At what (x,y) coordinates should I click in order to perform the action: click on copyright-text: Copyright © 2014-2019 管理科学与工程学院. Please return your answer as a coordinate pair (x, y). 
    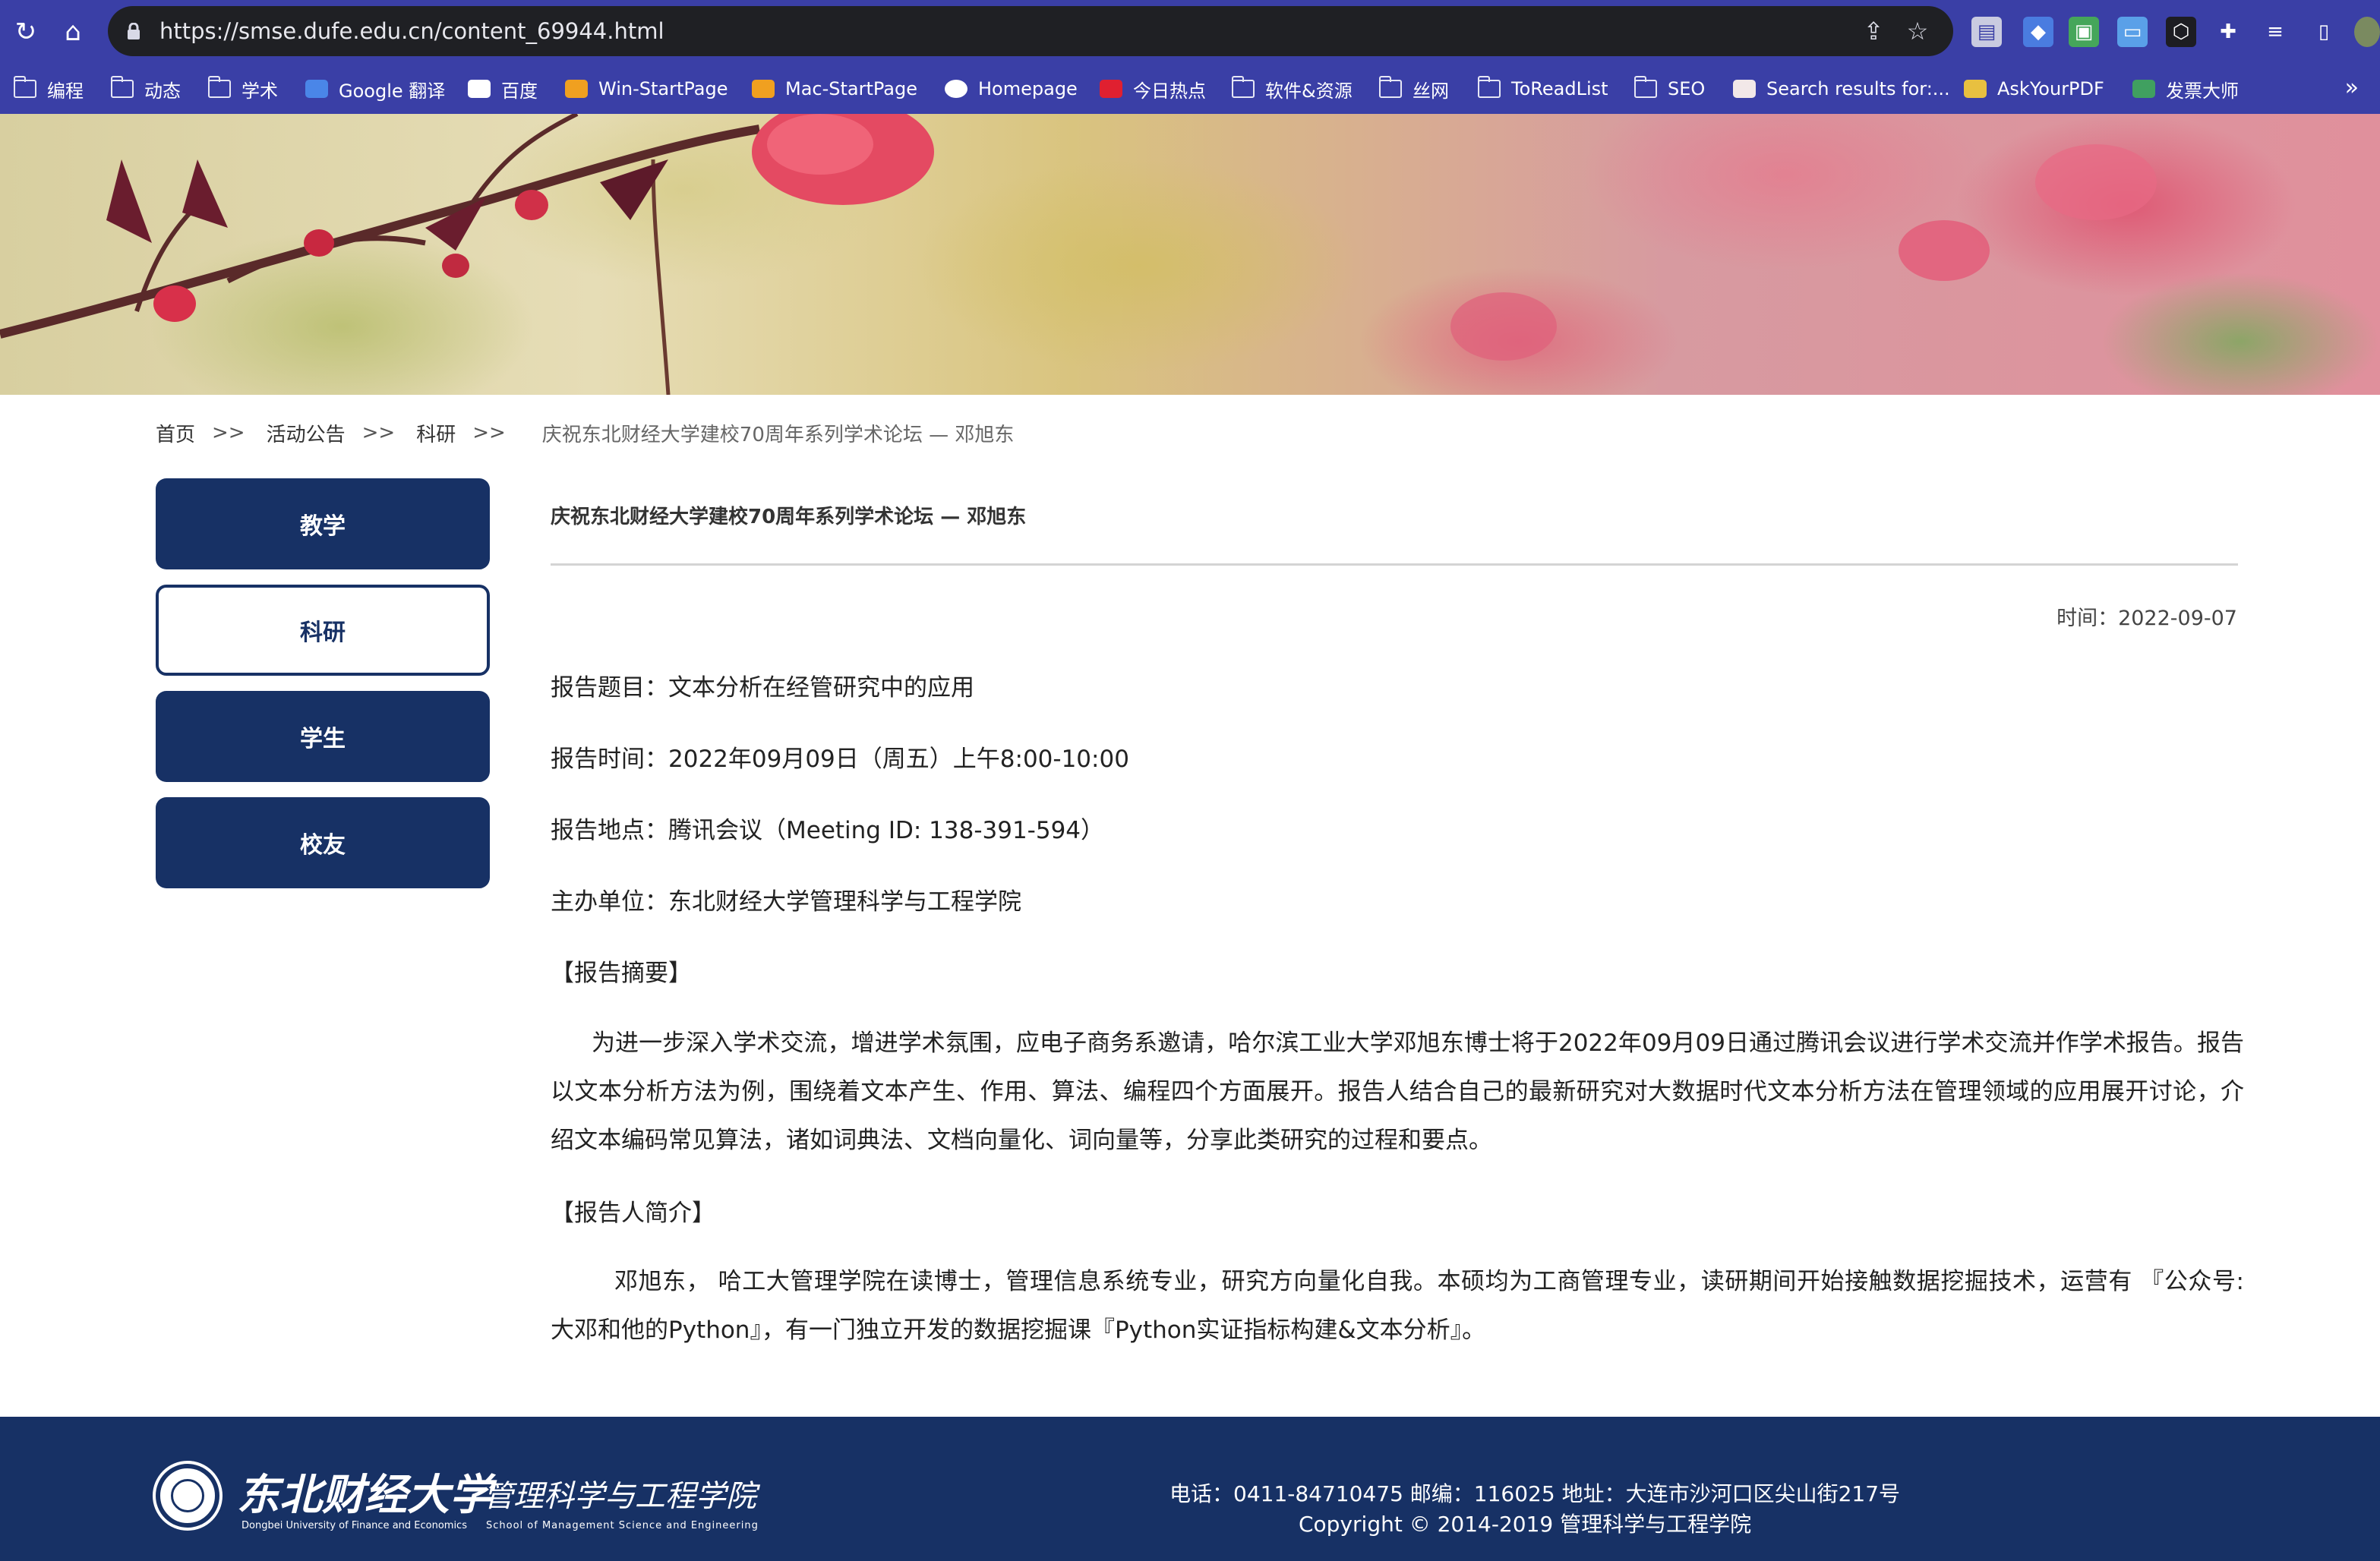
    Looking at the image, I should click on (1525, 1524).